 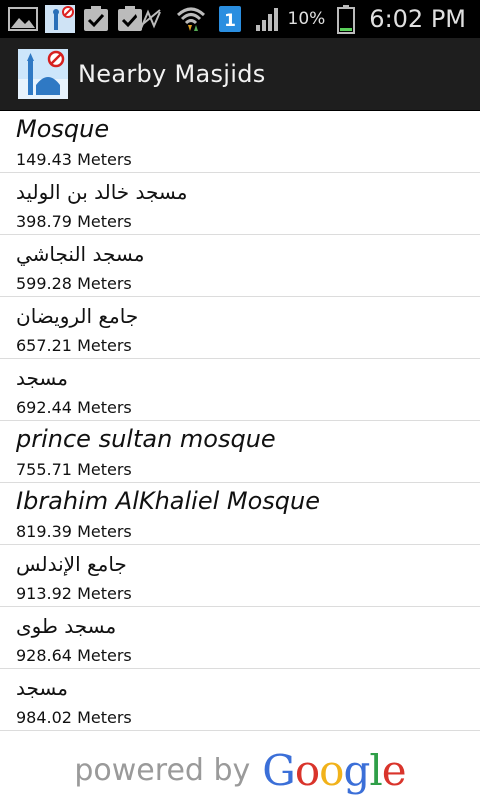 What do you see at coordinates (74, 531) in the screenshot?
I see `mosque-distance: 819.39 Meters` at bounding box center [74, 531].